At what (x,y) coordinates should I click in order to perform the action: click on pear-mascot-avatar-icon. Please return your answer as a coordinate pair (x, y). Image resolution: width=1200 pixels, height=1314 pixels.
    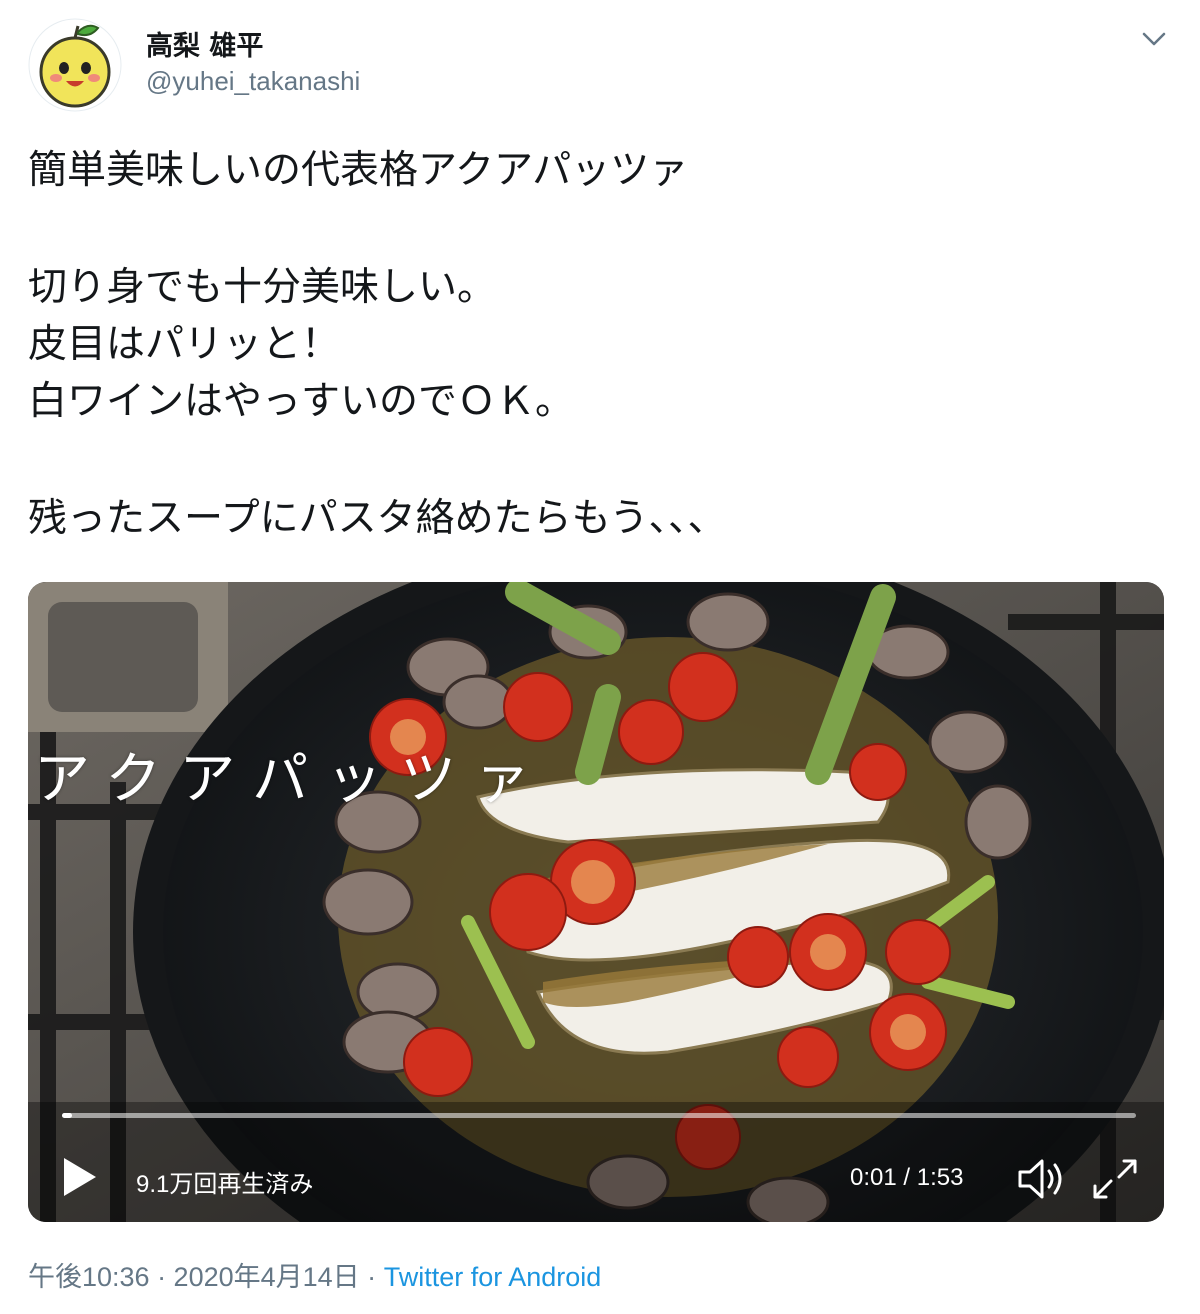
    Looking at the image, I should click on (75, 65).